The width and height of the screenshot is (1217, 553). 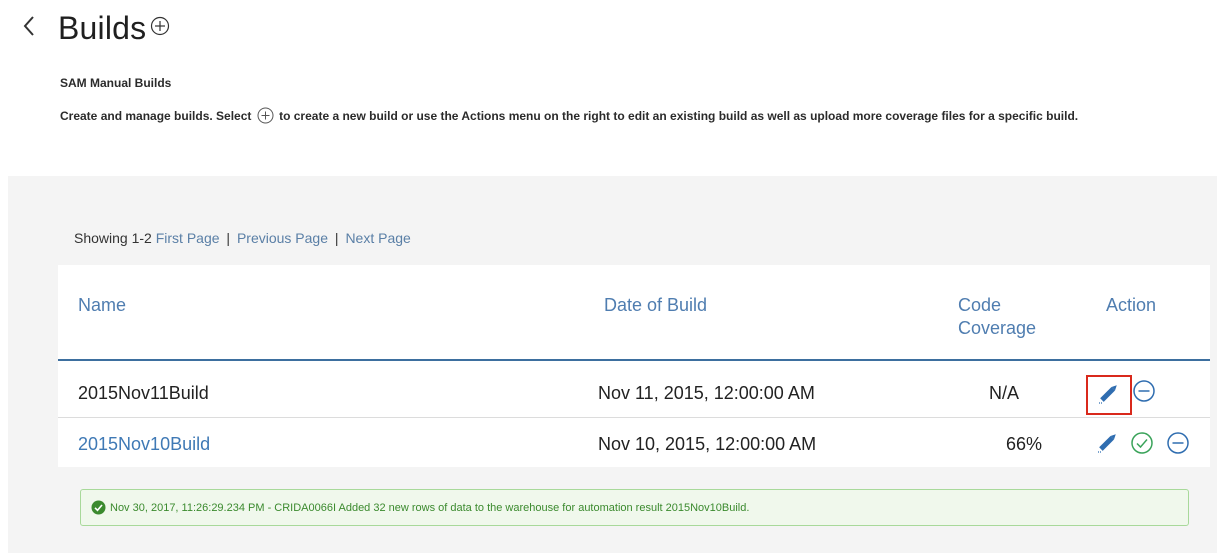 I want to click on first-page-link: First Page, so click(x=188, y=238).